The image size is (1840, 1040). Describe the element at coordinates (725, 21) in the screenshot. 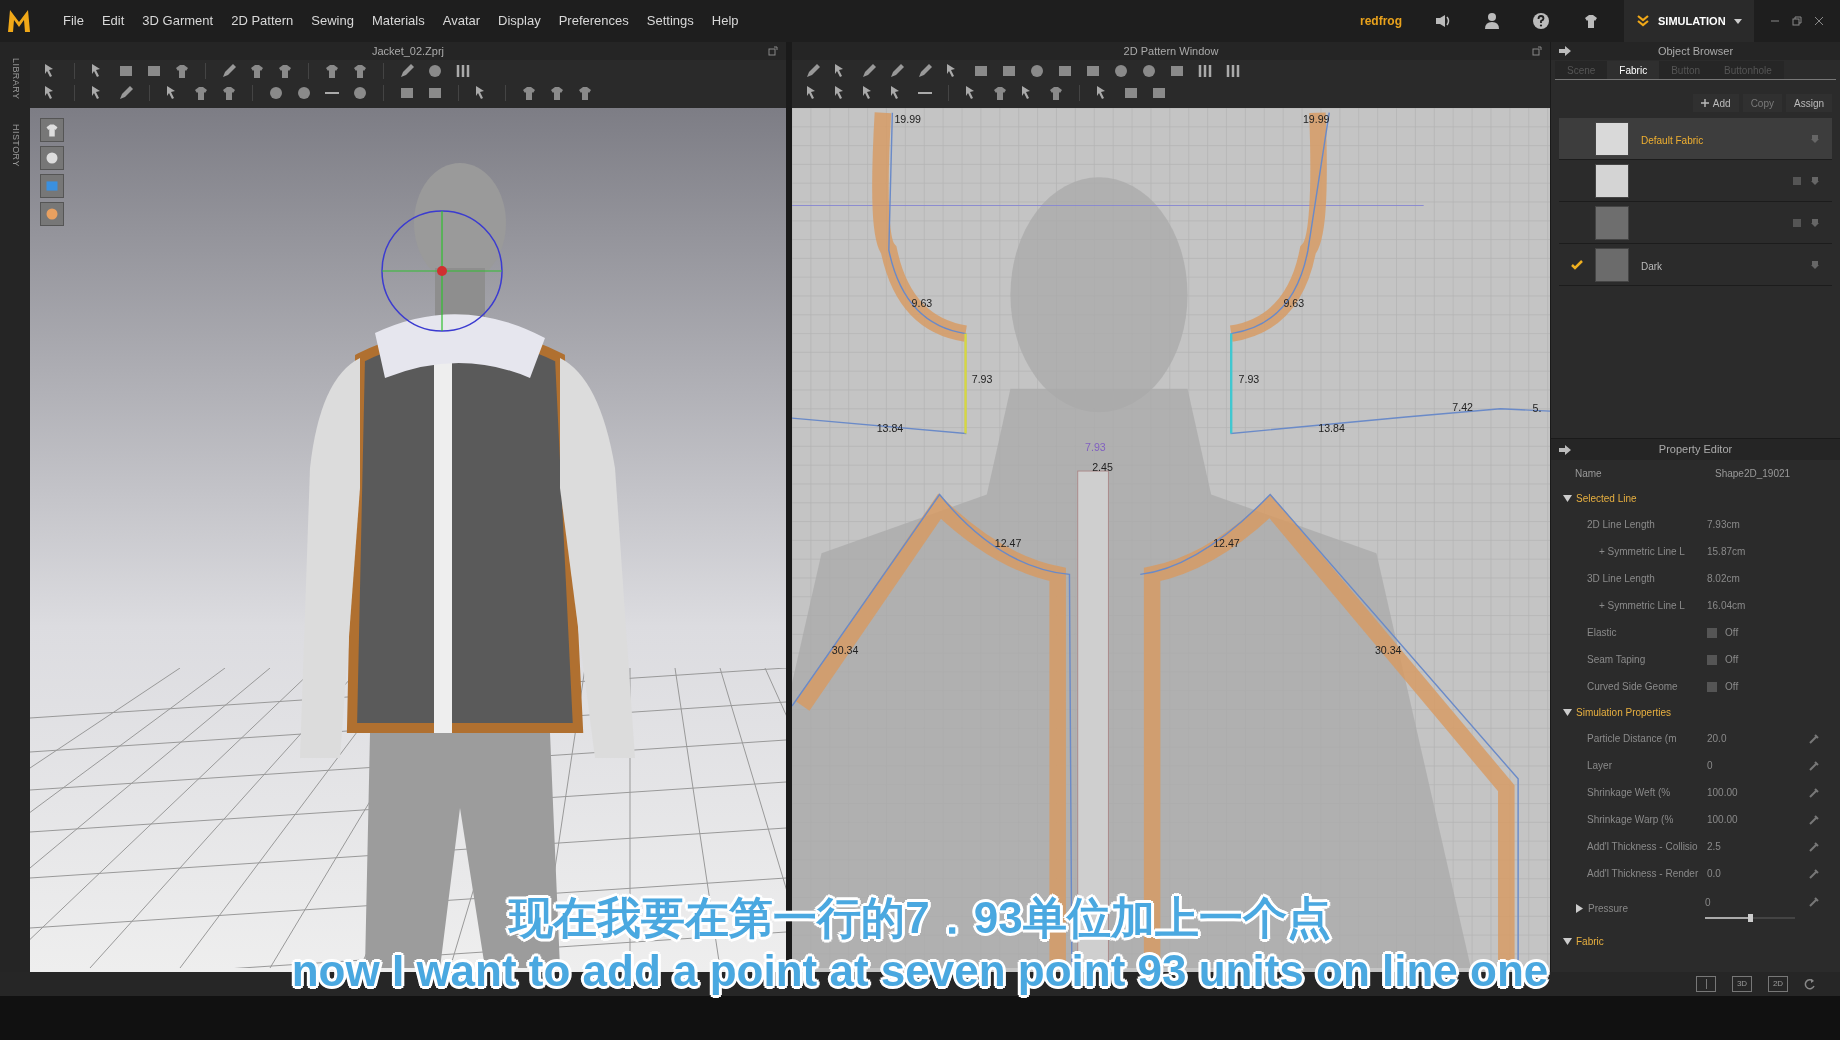

I see `menu-item: Help` at that location.